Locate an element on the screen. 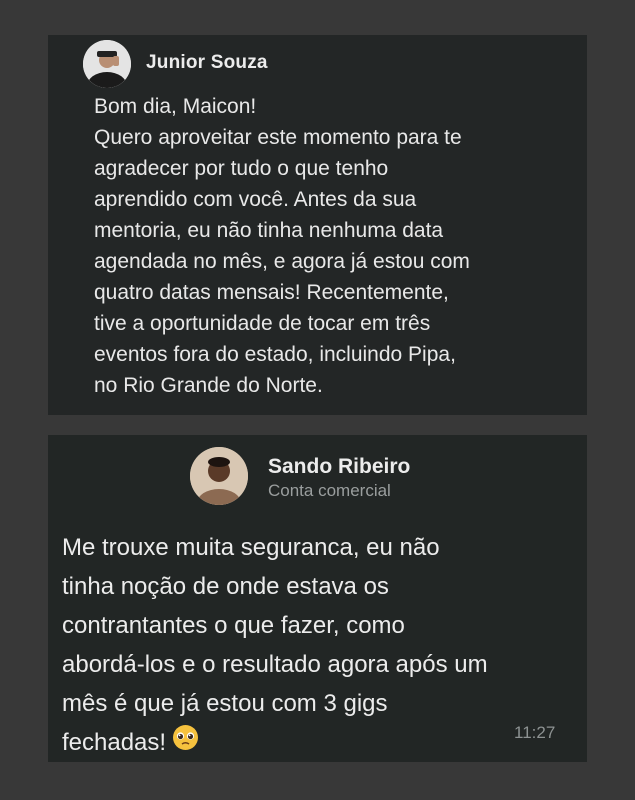 This screenshot has width=635, height=800. message-line: tive a oportunidade de tocar em três is located at coordinates (262, 323).